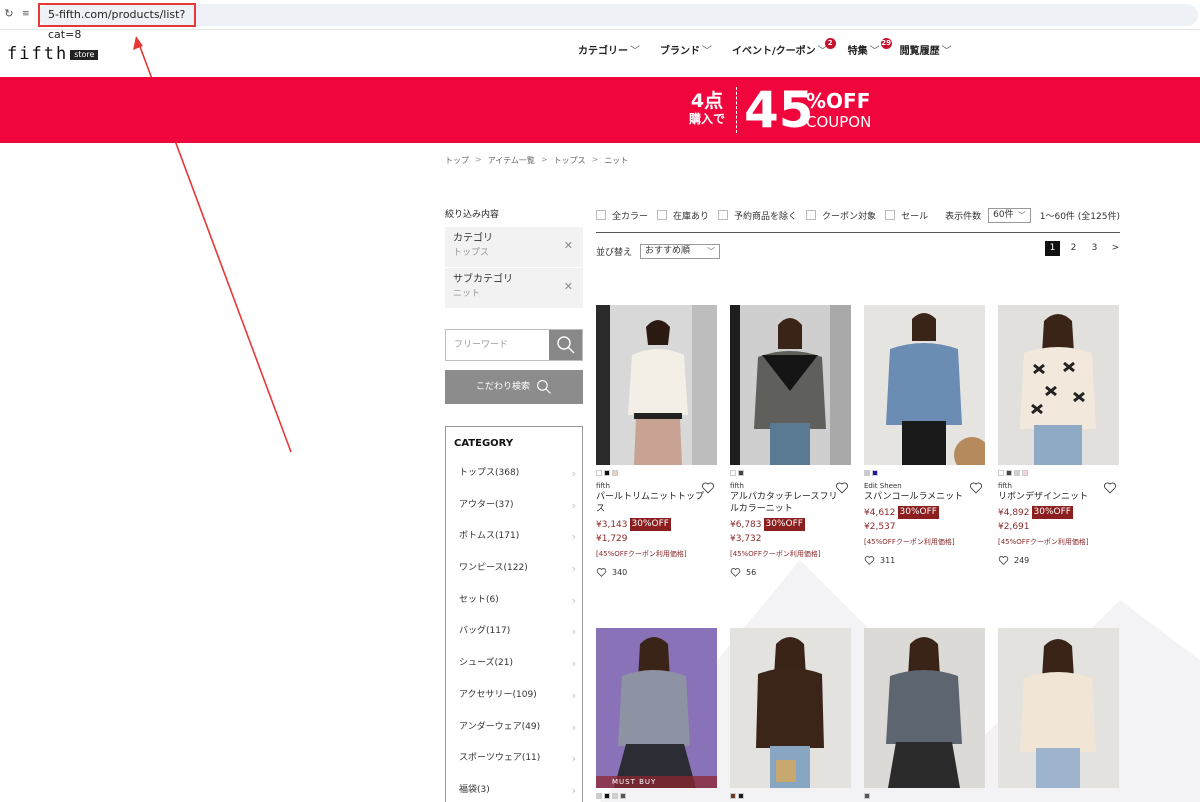 This screenshot has height=802, width=1200. I want to click on site-logo: fifth store, so click(53, 54).